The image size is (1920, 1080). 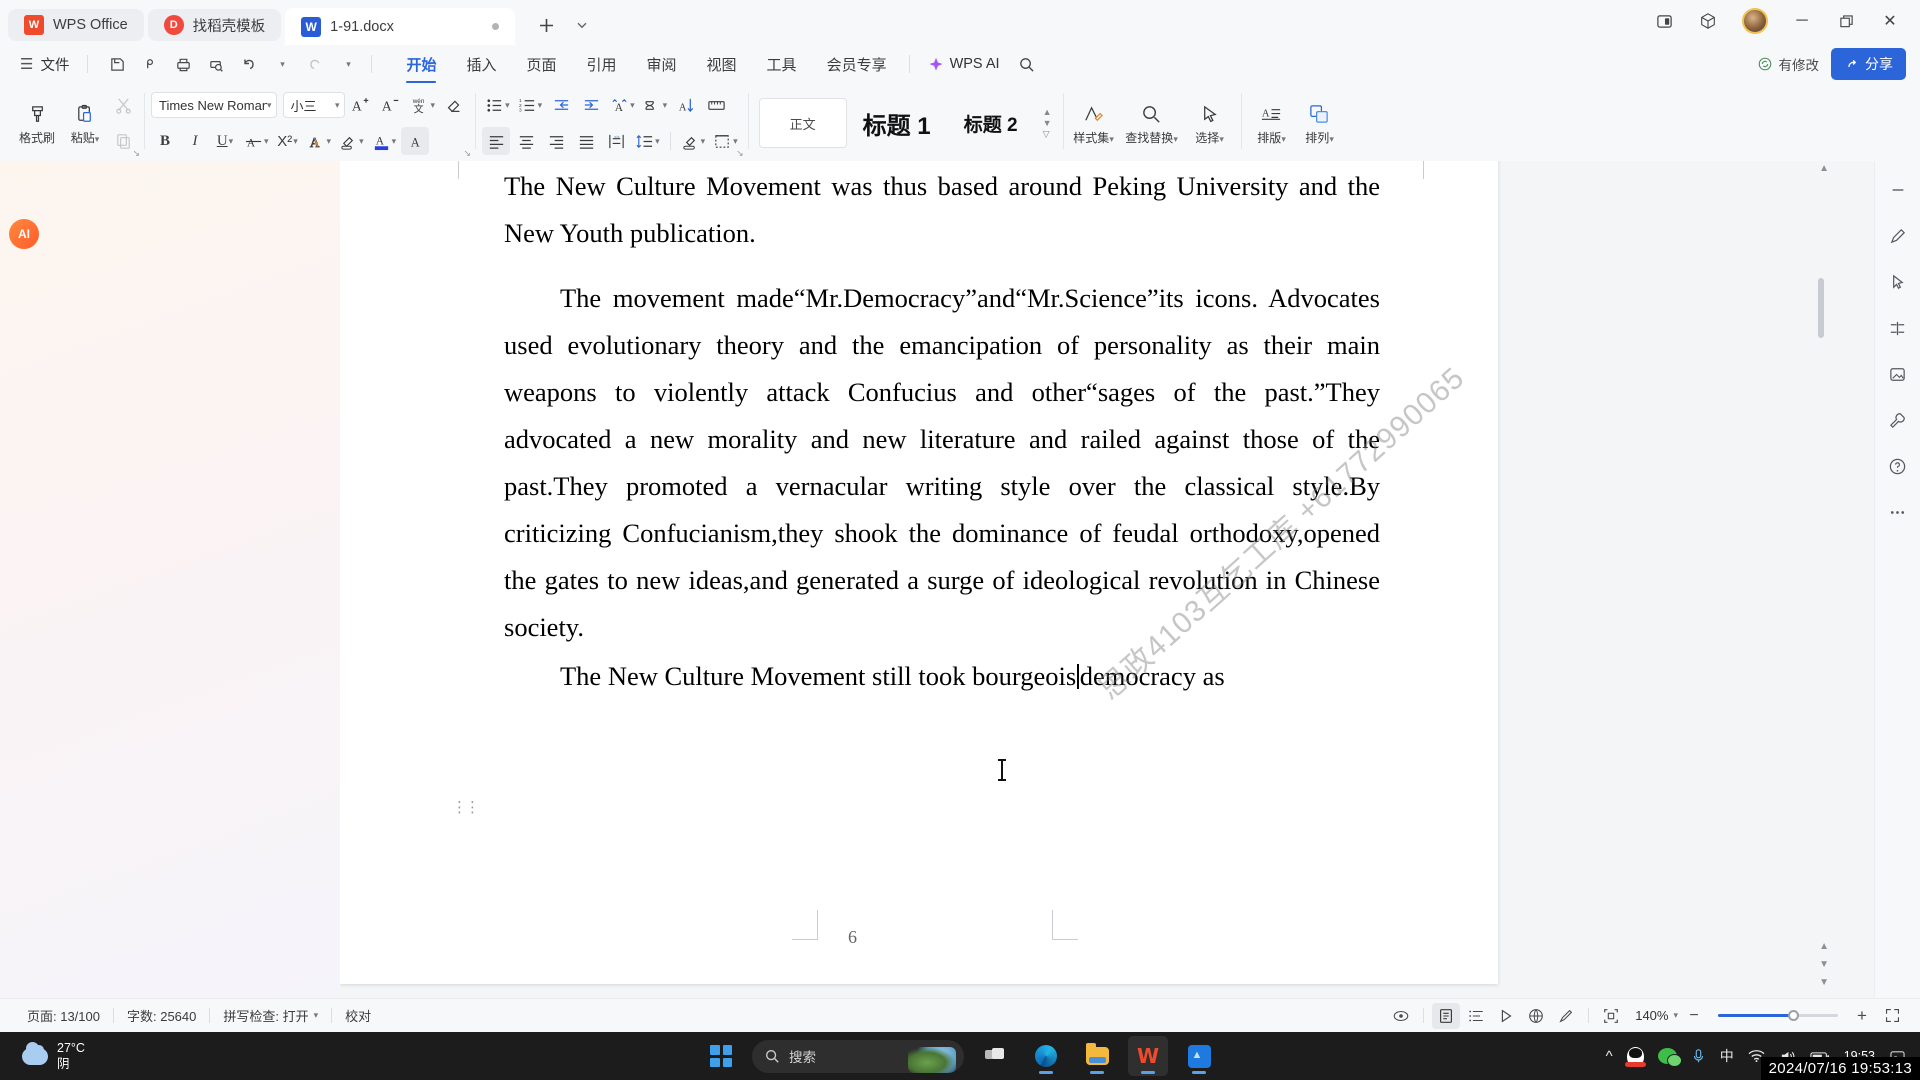 What do you see at coordinates (1890, 21) in the screenshot?
I see `window-close-button: ✕` at bounding box center [1890, 21].